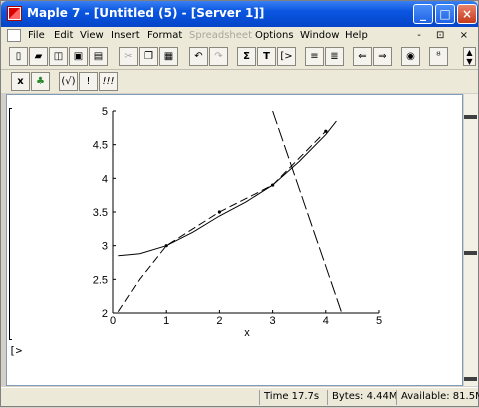 Image resolution: width=479 pixels, height=408 pixels. I want to click on y-tick-label: 2.5, so click(100, 280).